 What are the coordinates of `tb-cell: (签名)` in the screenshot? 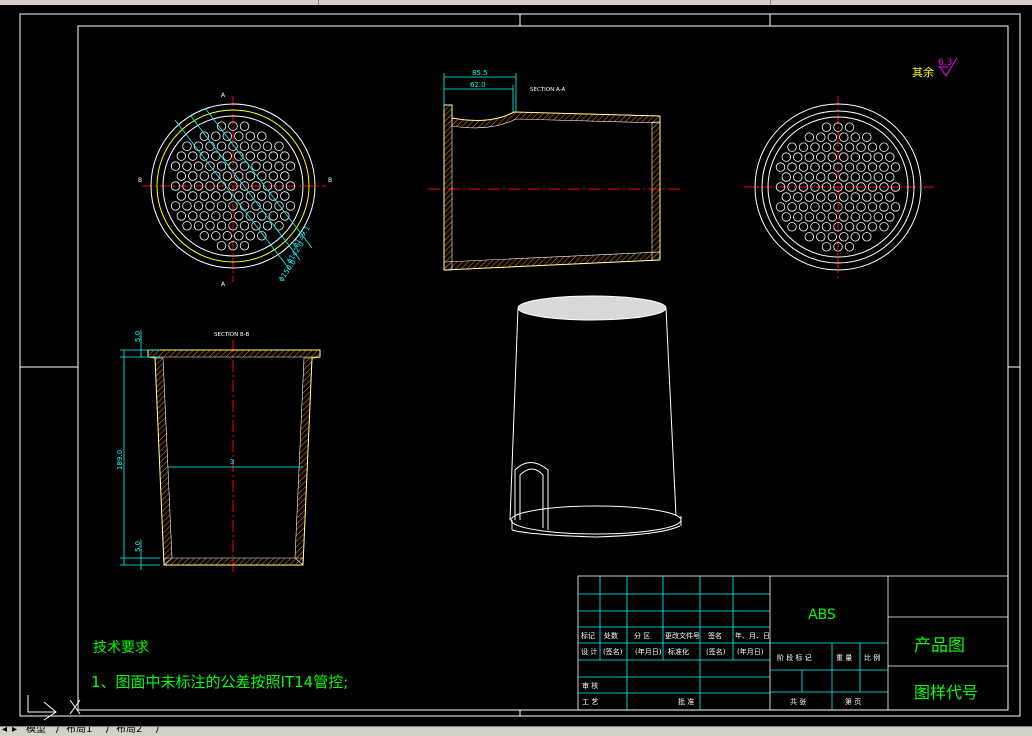 It's located at (613, 651).